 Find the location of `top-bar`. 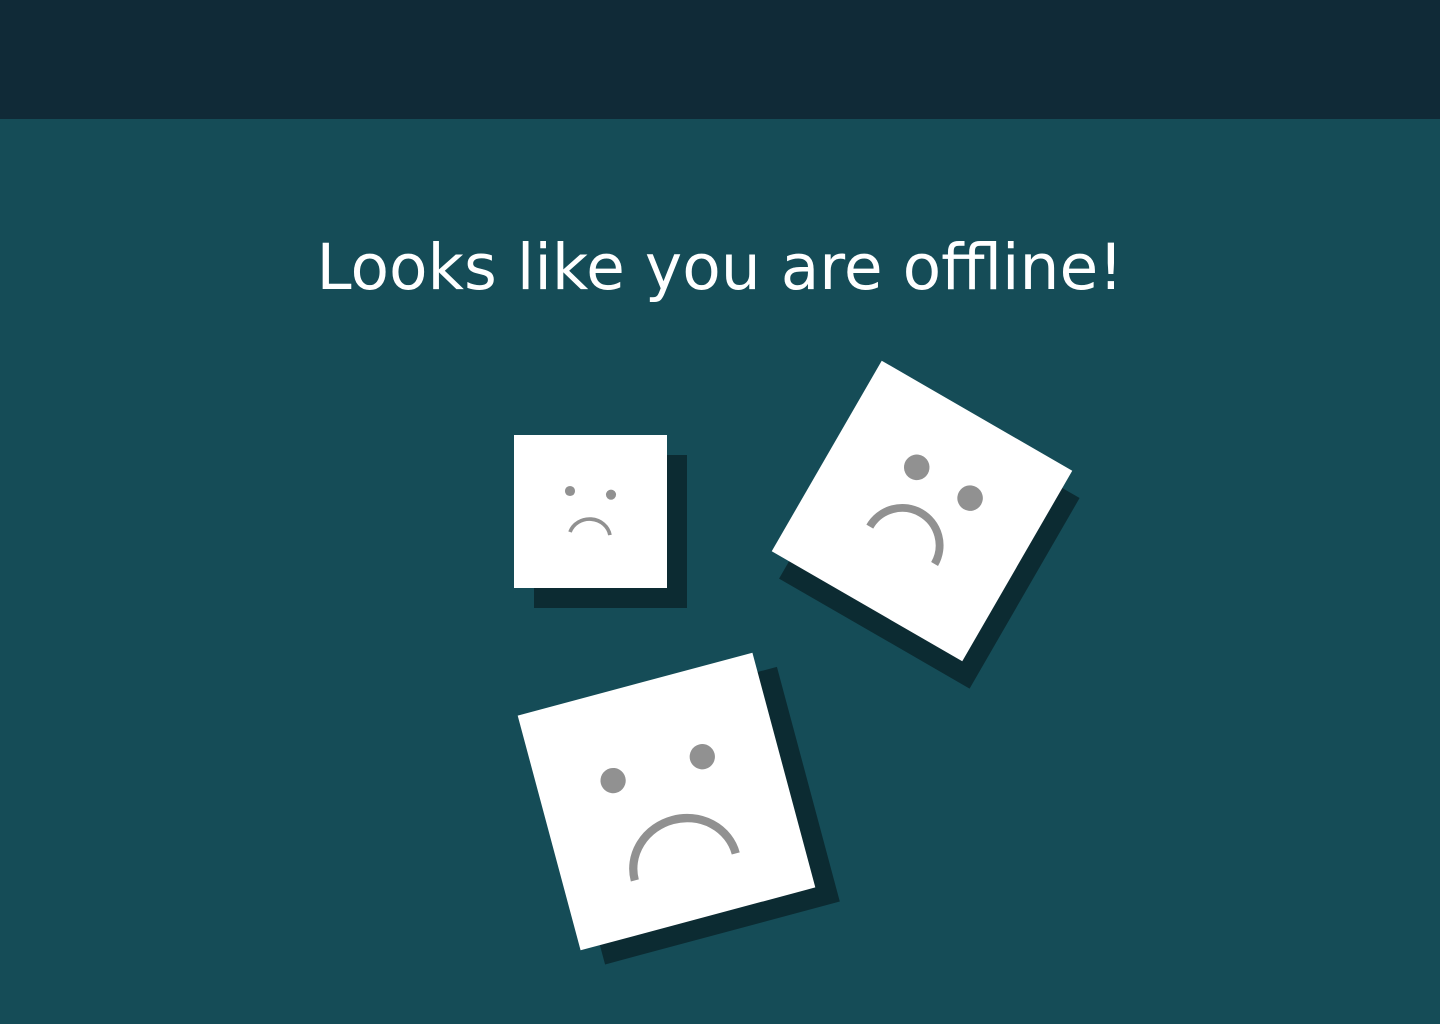

top-bar is located at coordinates (720, 59).